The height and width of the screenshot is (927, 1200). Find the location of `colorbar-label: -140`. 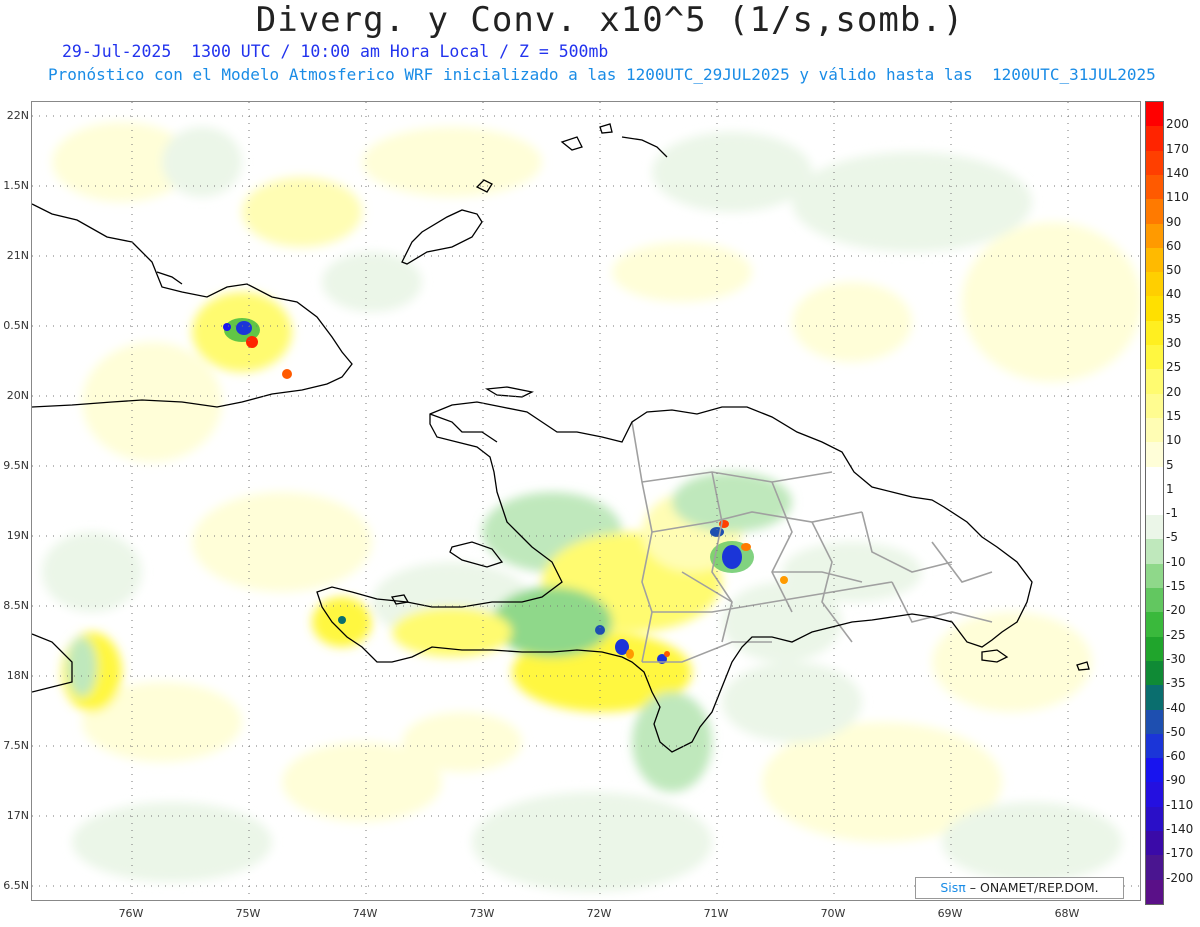

colorbar-label: -140 is located at coordinates (1180, 829).